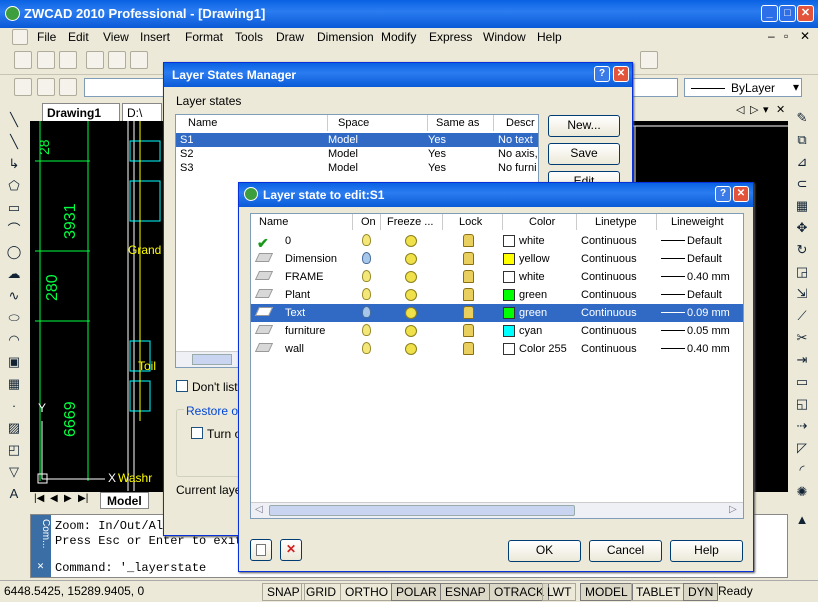 Image resolution: width=818 pixels, height=602 pixels. What do you see at coordinates (805, 13) in the screenshot?
I see `close-button: ✕` at bounding box center [805, 13].